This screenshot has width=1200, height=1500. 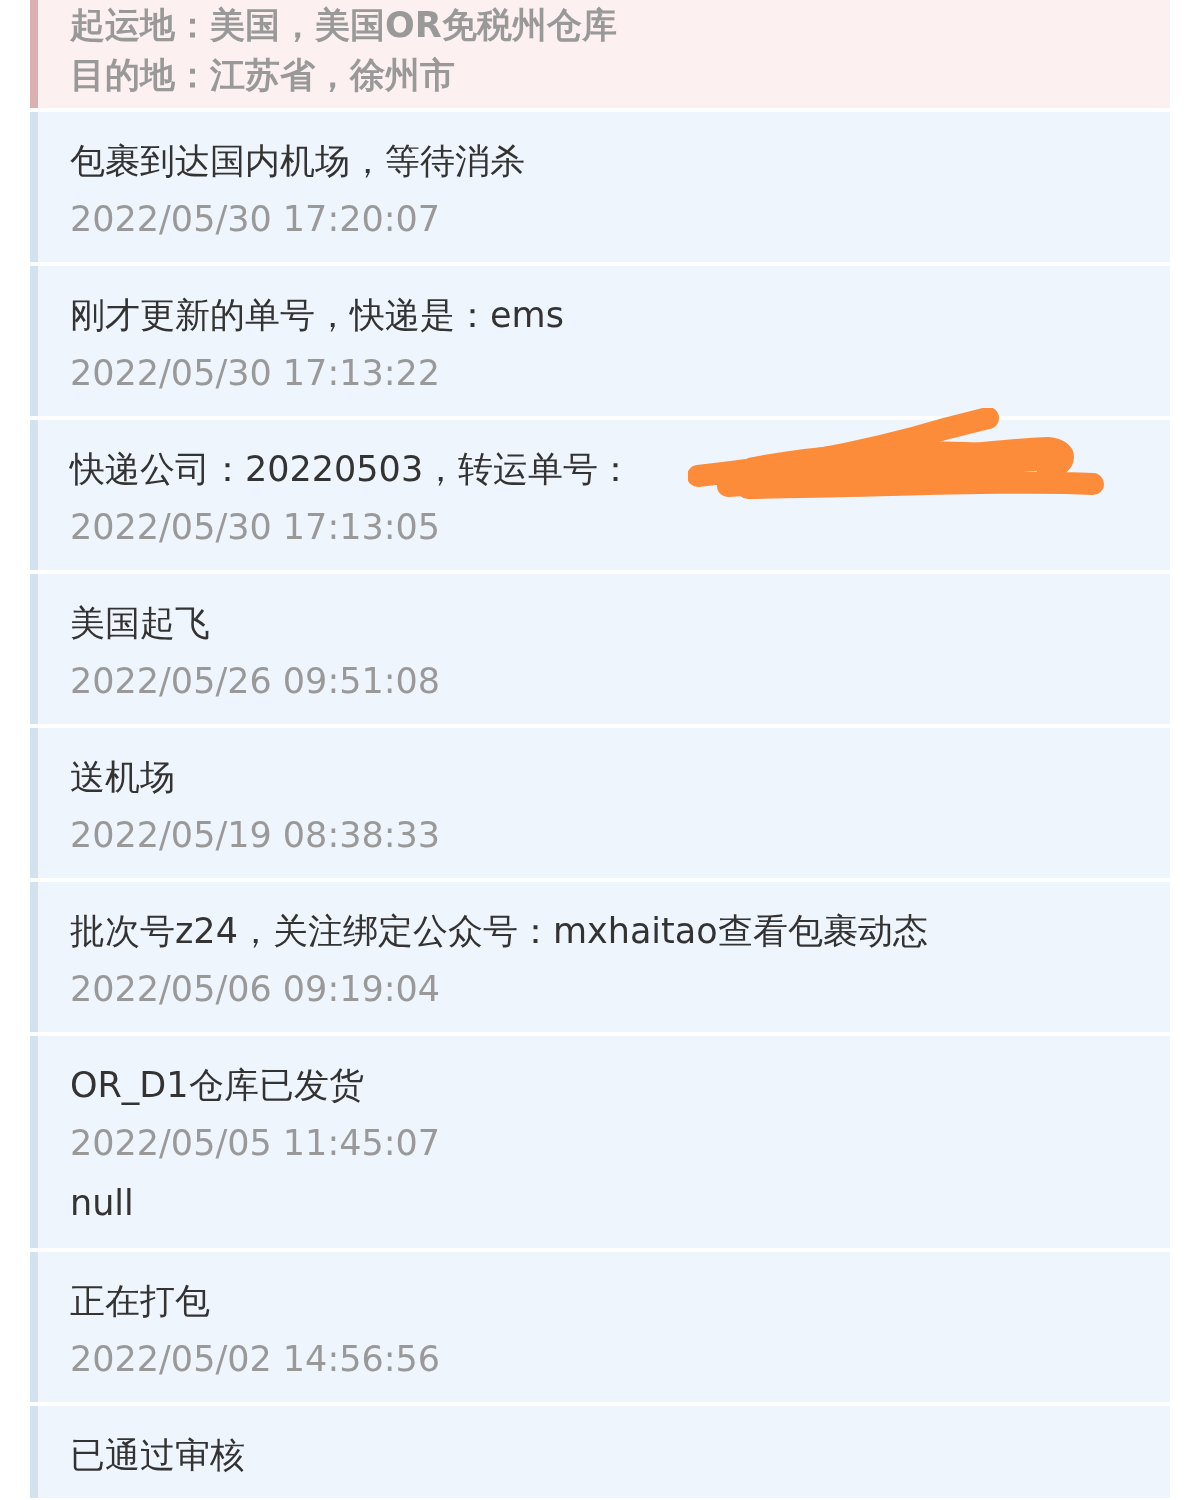 I want to click on event-text: 已通过审核, so click(x=157, y=1455).